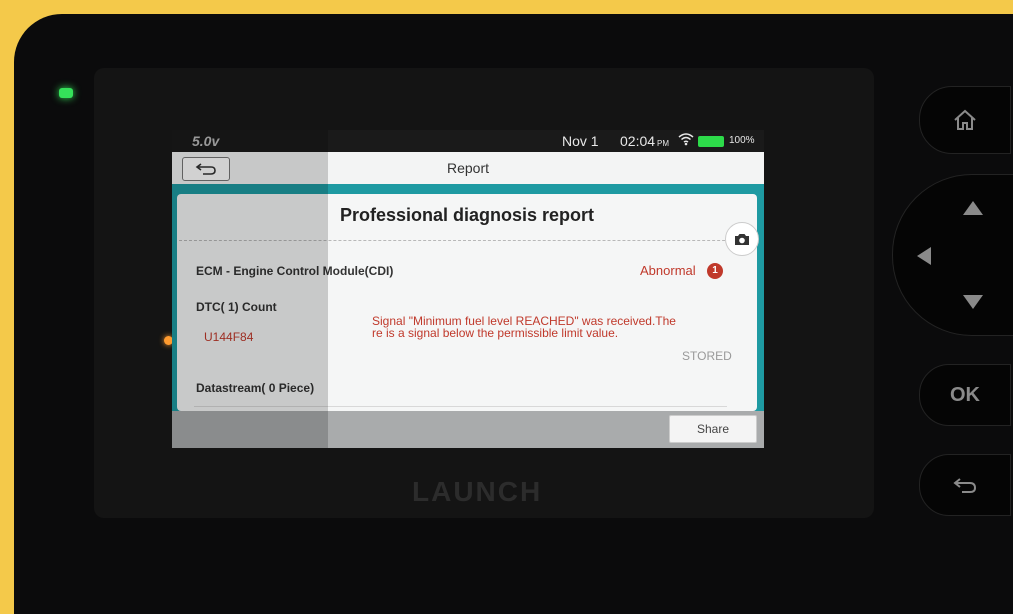 This screenshot has height=614, width=1013. Describe the element at coordinates (460, 406) in the screenshot. I see `section-divider` at that location.